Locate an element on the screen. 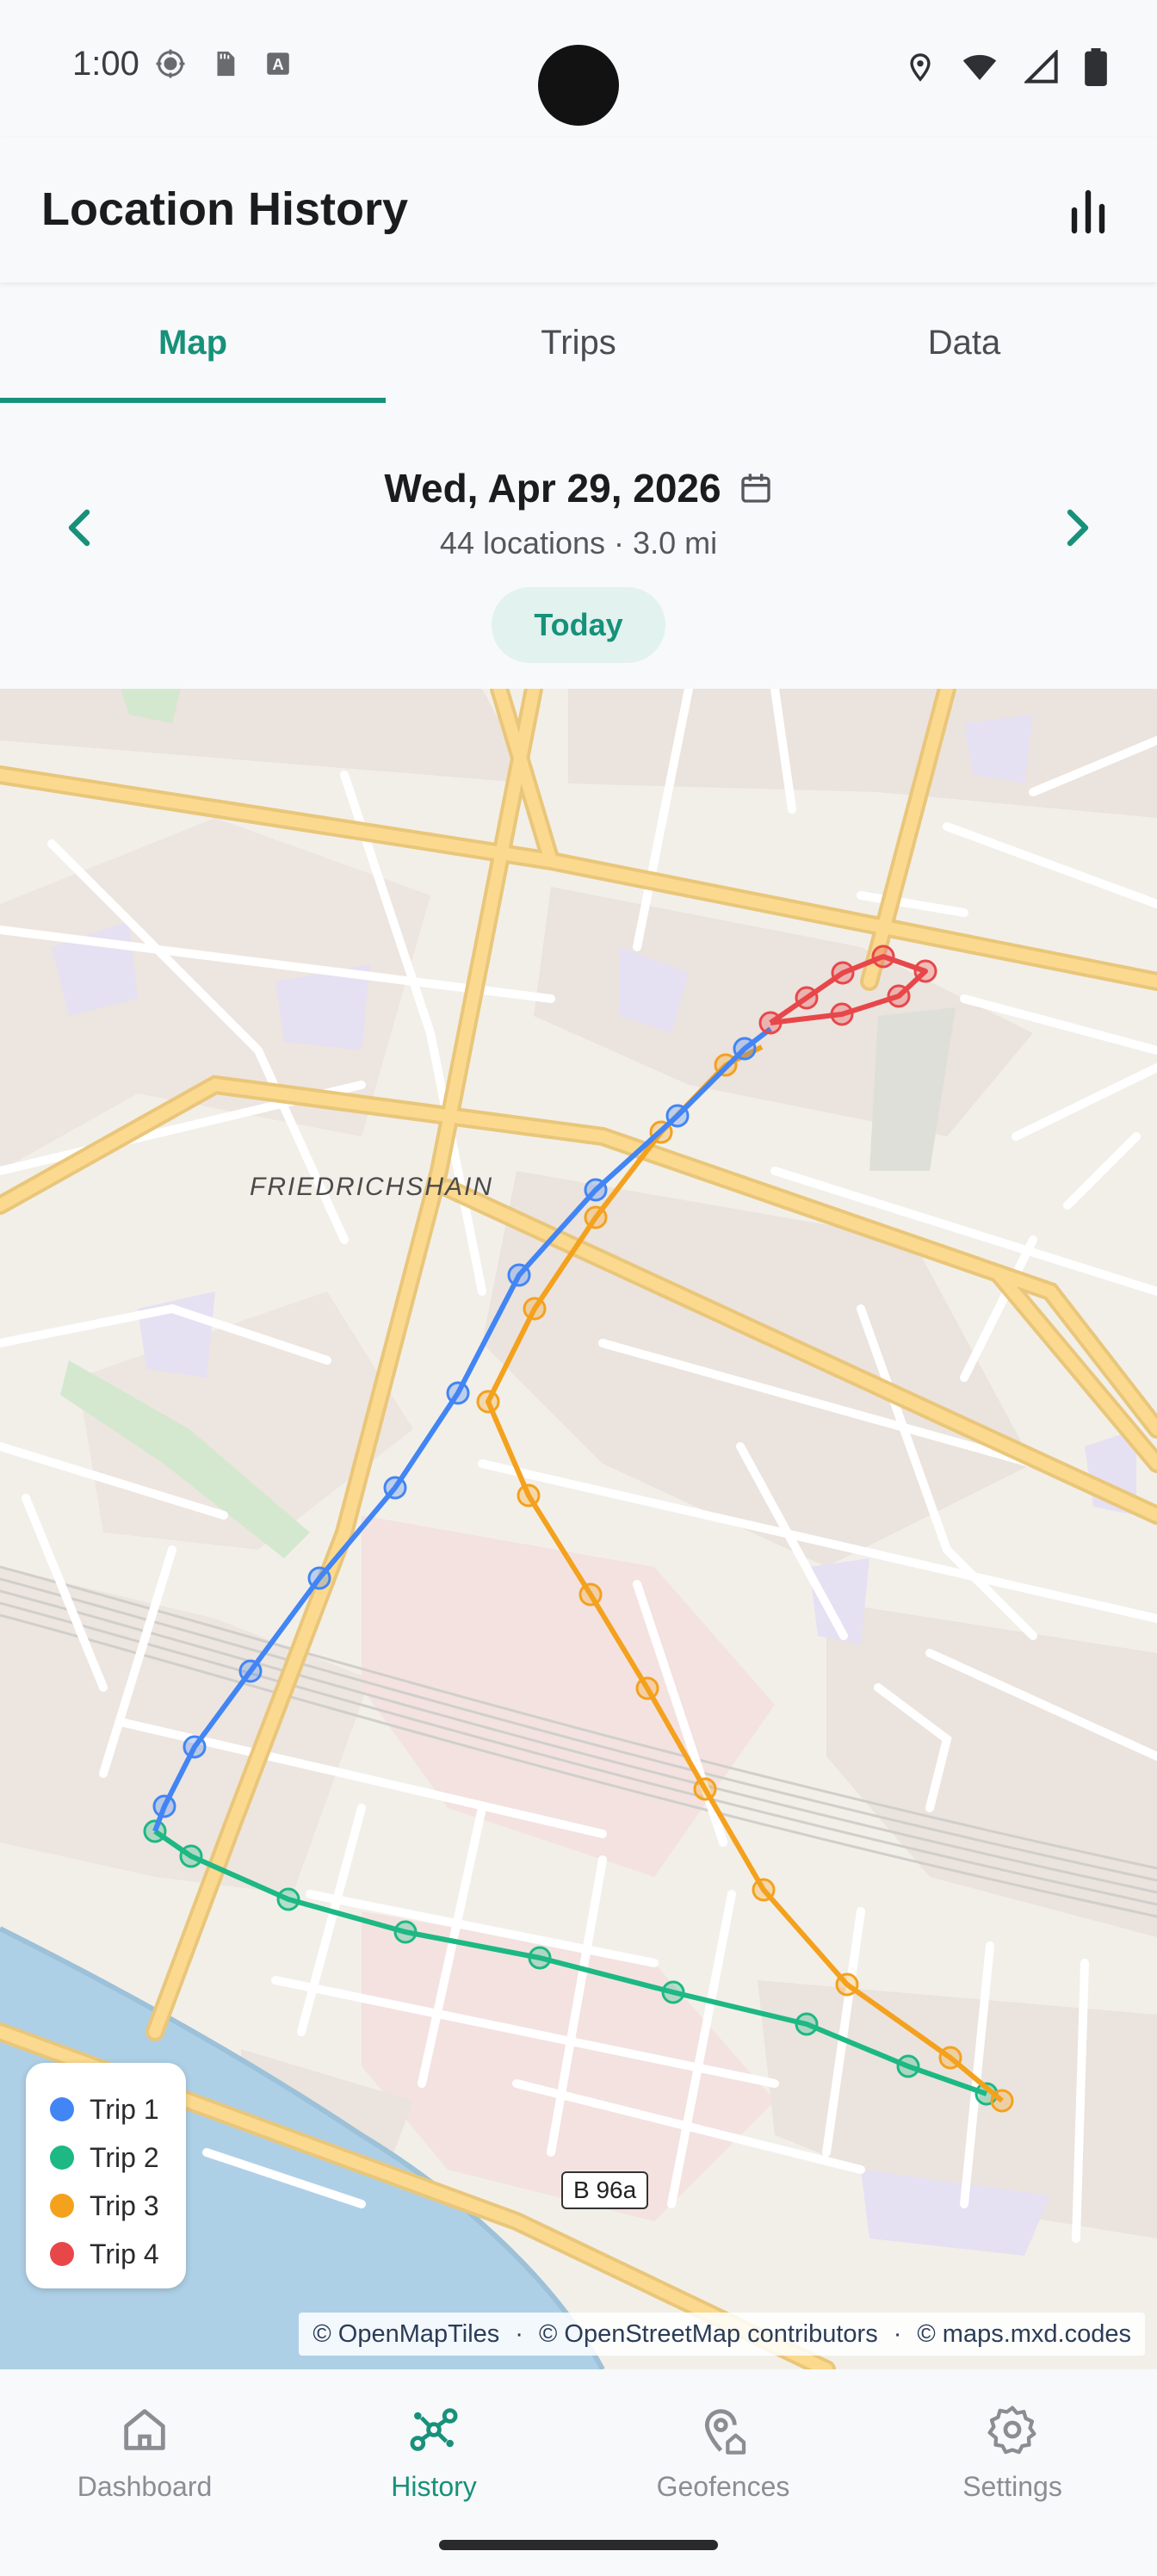 This screenshot has width=1157, height=2576. legend-item: Trip 3 is located at coordinates (118, 2206).